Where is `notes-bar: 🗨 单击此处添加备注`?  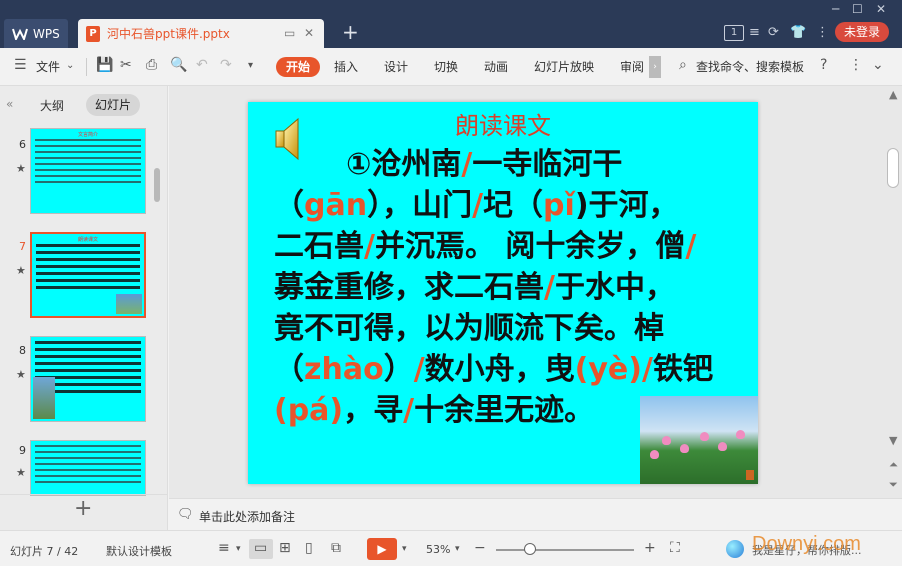
notes-bar: 🗨 单击此处添加备注 is located at coordinates (535, 514).